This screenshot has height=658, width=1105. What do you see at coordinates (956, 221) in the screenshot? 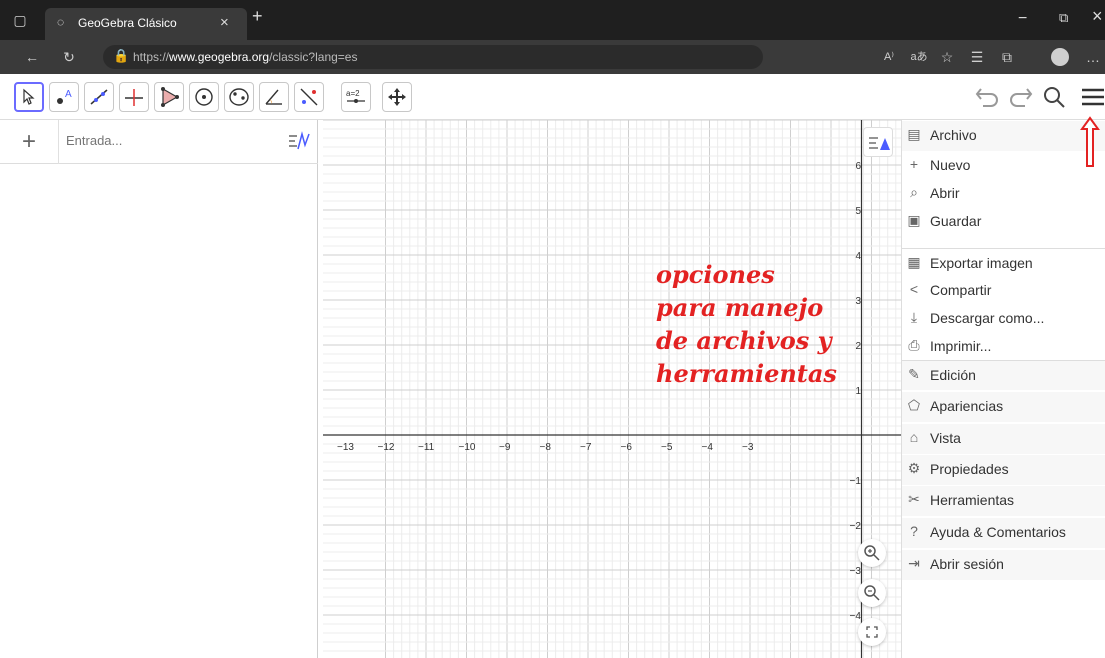
I see `menu-item-label: Guardar` at bounding box center [956, 221].